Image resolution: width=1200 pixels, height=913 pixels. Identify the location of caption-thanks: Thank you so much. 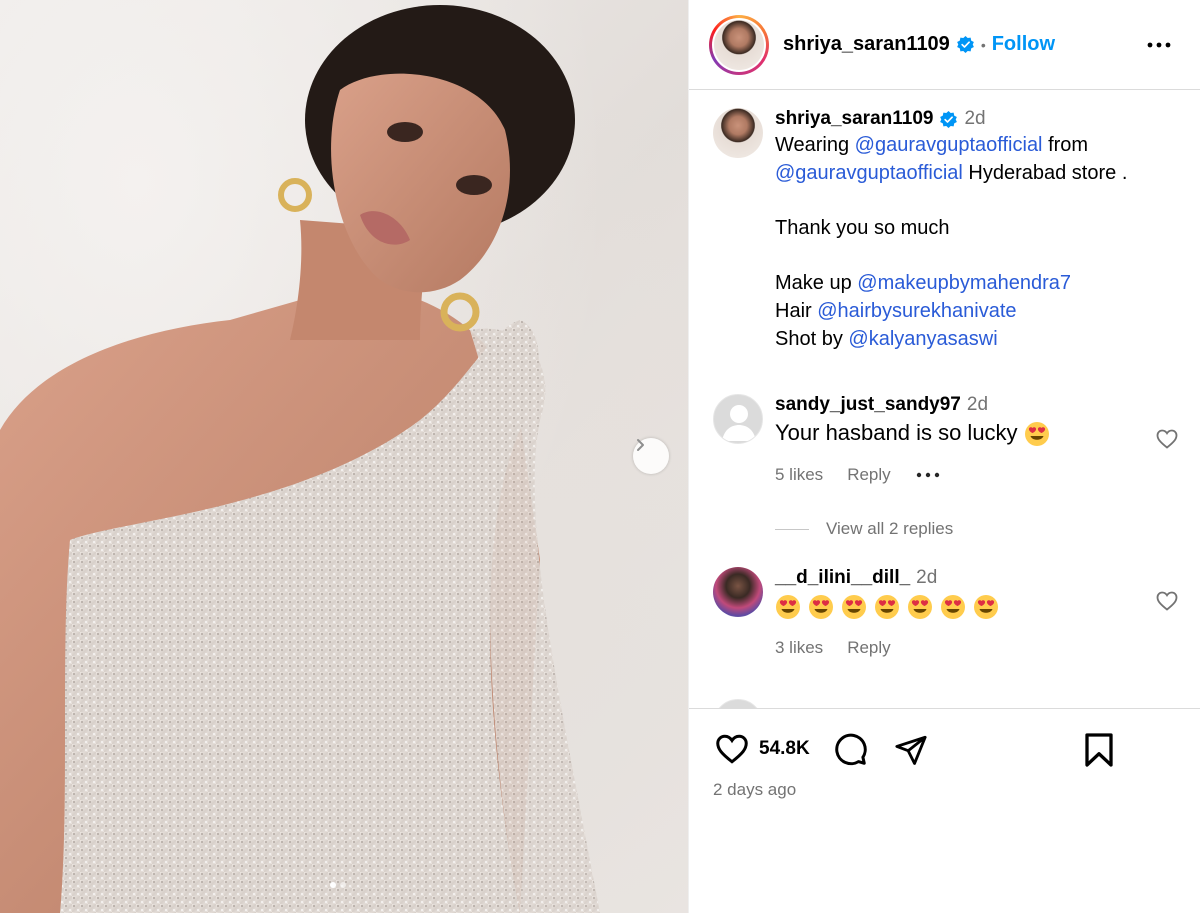
(862, 228).